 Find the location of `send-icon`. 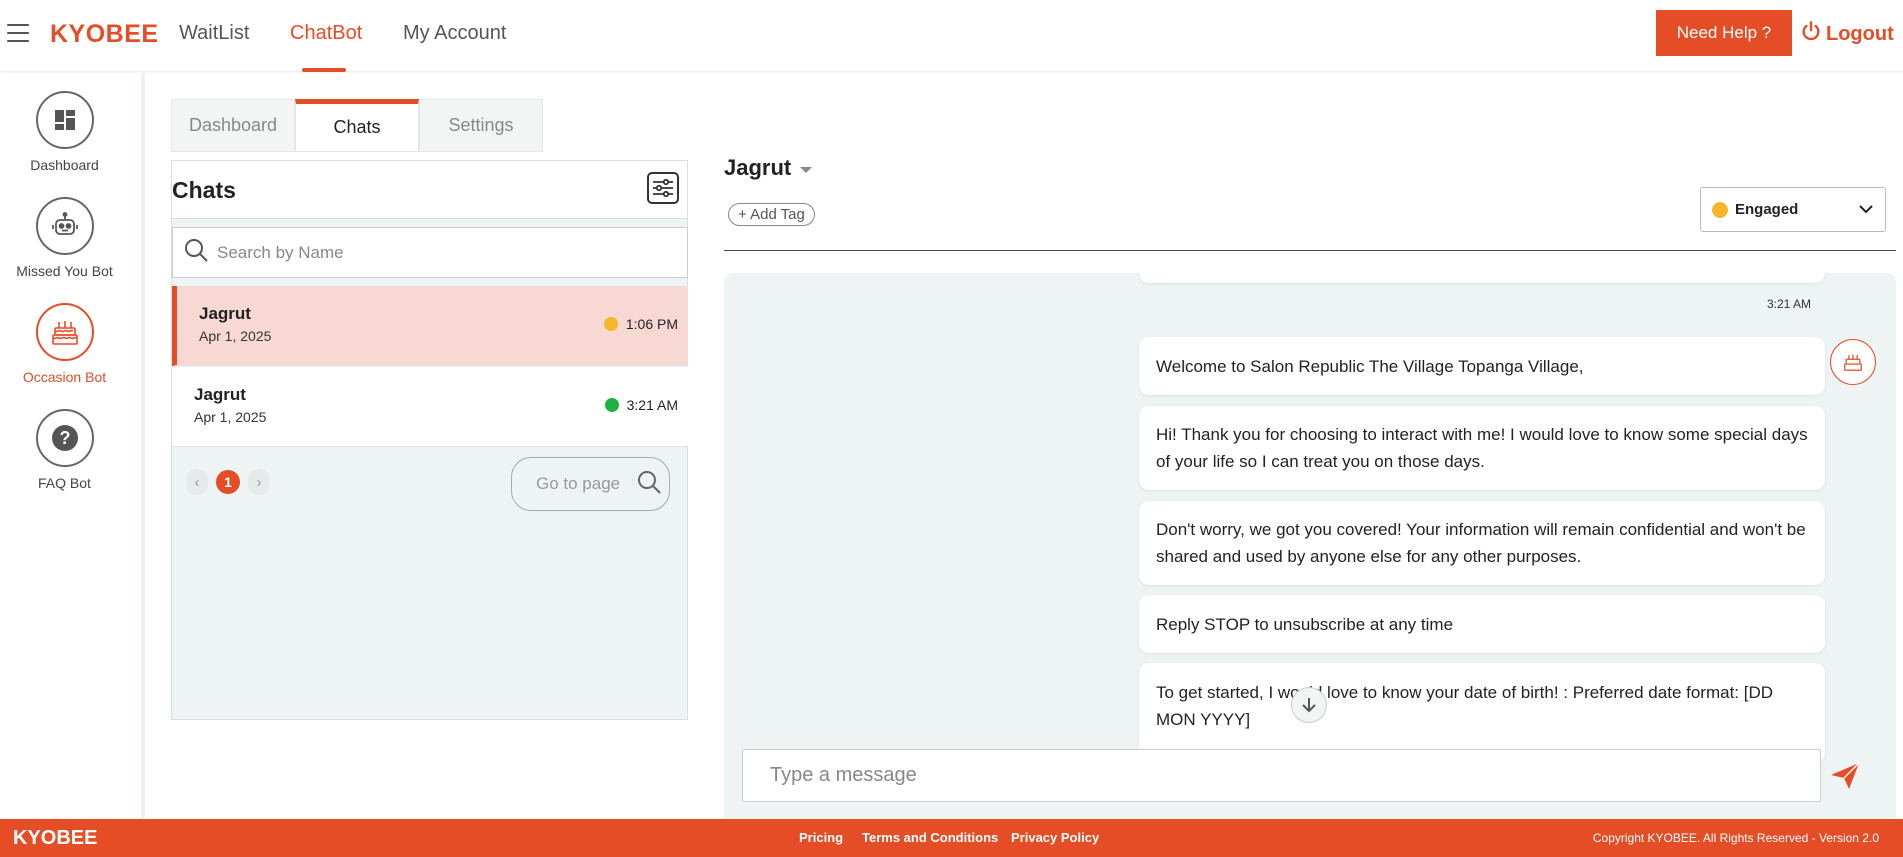

send-icon is located at coordinates (1845, 778).